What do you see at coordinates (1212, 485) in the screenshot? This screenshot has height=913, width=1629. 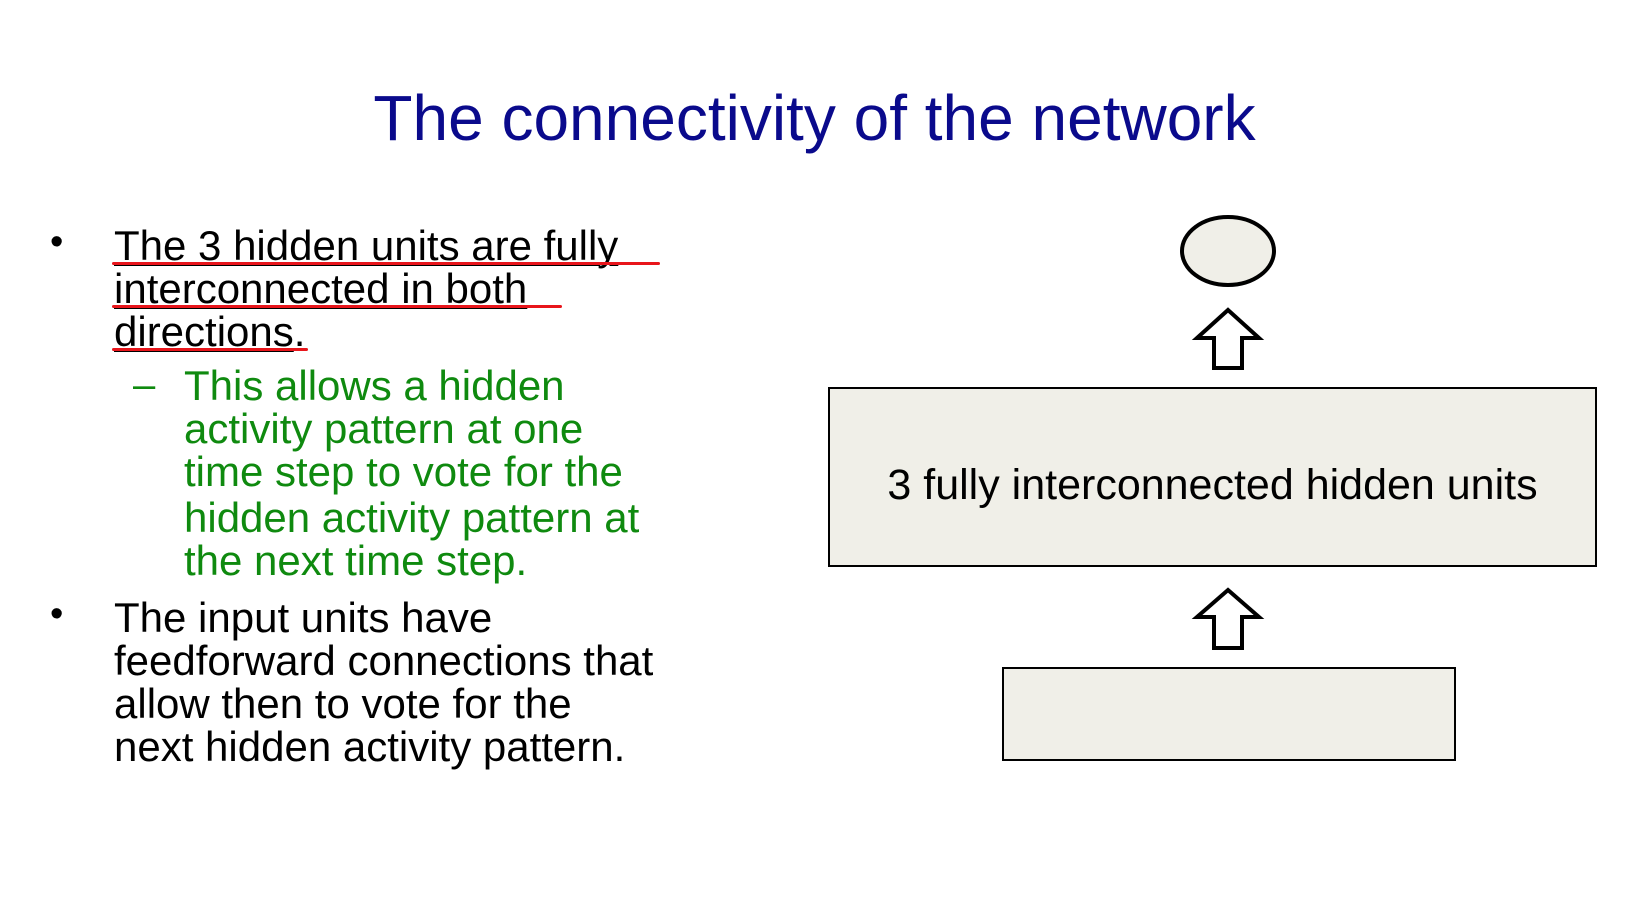 I see `hidden-units-label: 3 fully interconnected hidden units` at bounding box center [1212, 485].